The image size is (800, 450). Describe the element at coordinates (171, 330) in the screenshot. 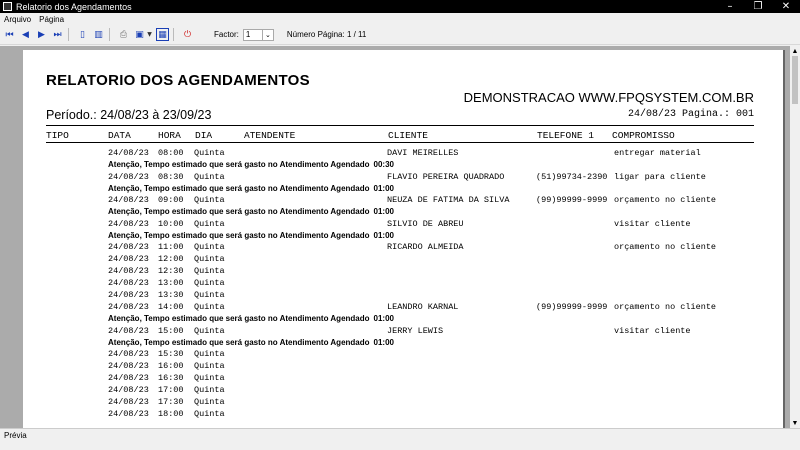

I see `cell-hora: 15:00` at that location.